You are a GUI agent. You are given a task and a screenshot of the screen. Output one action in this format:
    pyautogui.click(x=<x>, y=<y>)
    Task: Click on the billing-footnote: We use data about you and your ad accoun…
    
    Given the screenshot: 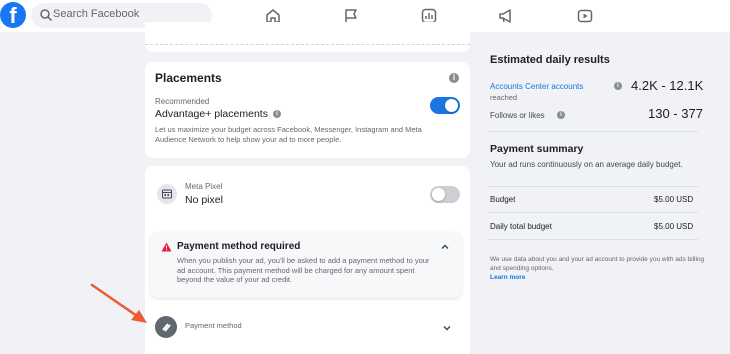 What is the action you would take?
    pyautogui.click(x=597, y=264)
    